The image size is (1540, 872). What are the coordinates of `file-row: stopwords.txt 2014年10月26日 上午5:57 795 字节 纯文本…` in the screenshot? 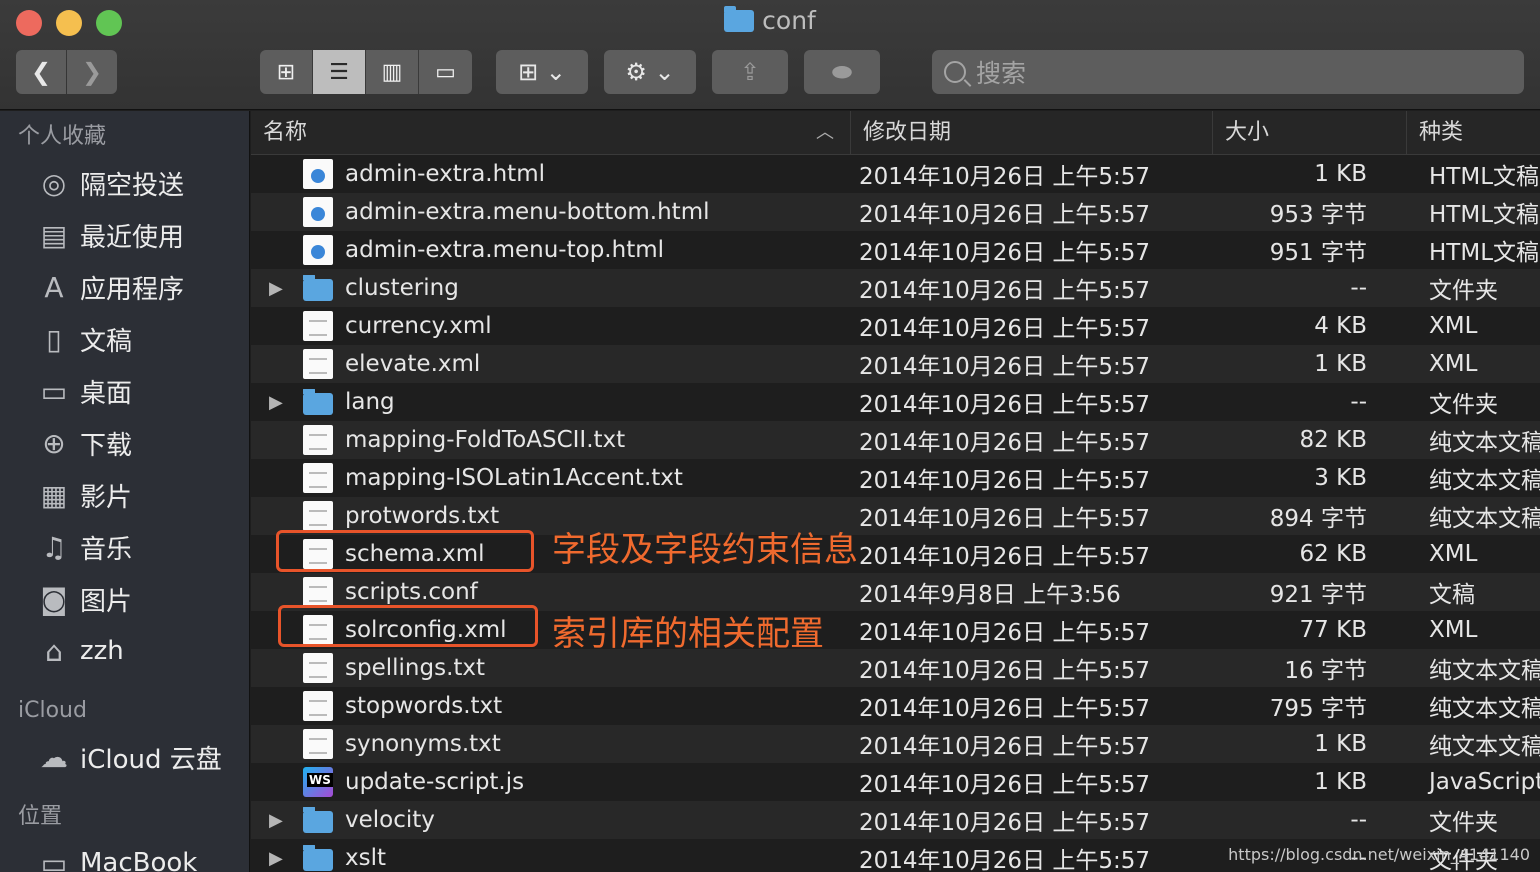 It's located at (895, 706).